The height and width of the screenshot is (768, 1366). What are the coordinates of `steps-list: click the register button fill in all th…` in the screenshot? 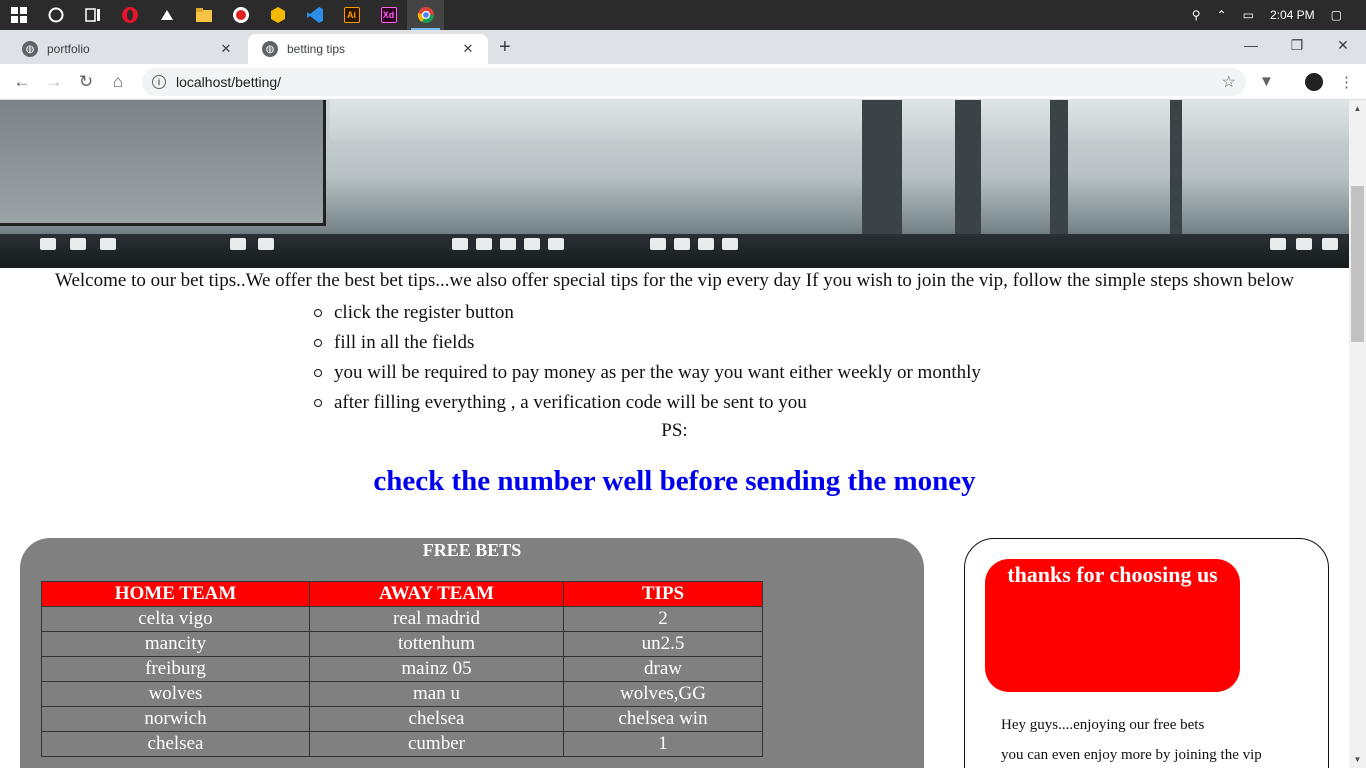 It's located at (647, 360).